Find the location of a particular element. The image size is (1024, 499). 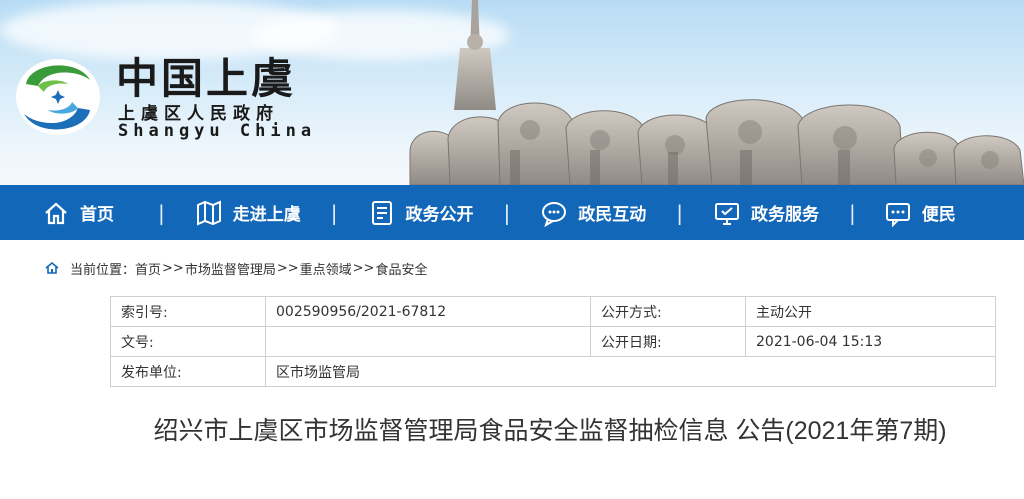

nav-item-label: 便民 is located at coordinates (938, 215).